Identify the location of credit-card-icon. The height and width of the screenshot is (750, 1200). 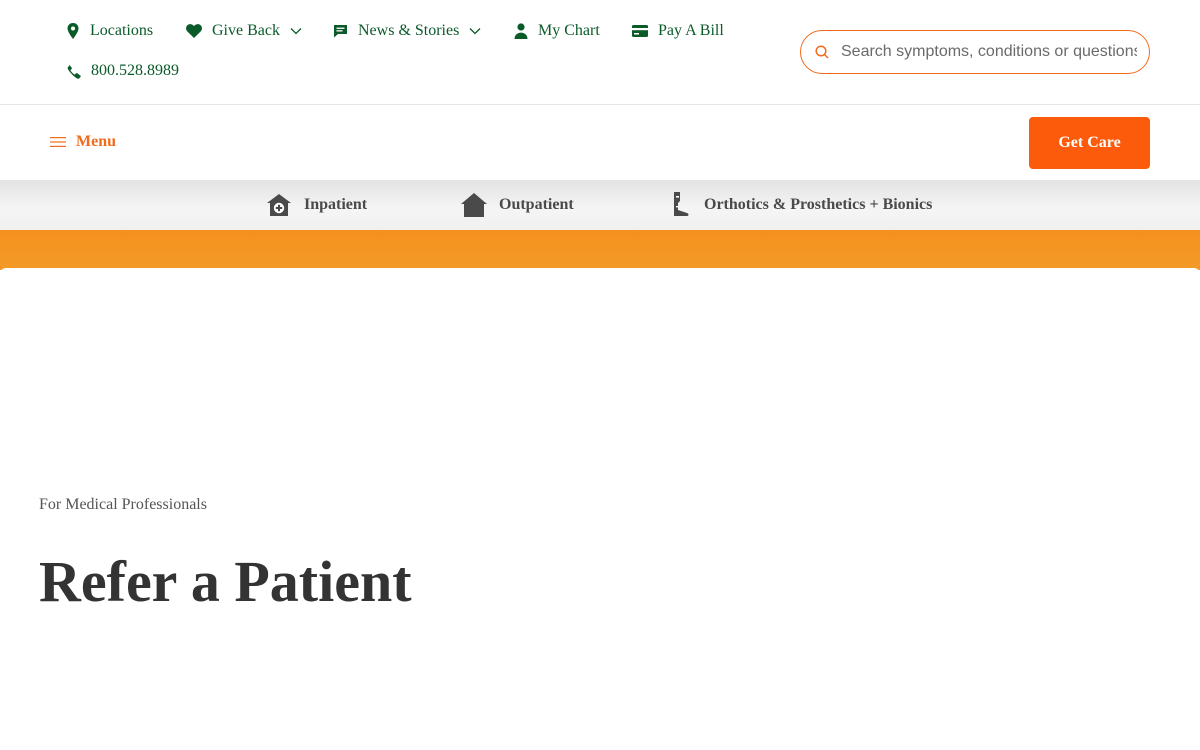
(640, 31).